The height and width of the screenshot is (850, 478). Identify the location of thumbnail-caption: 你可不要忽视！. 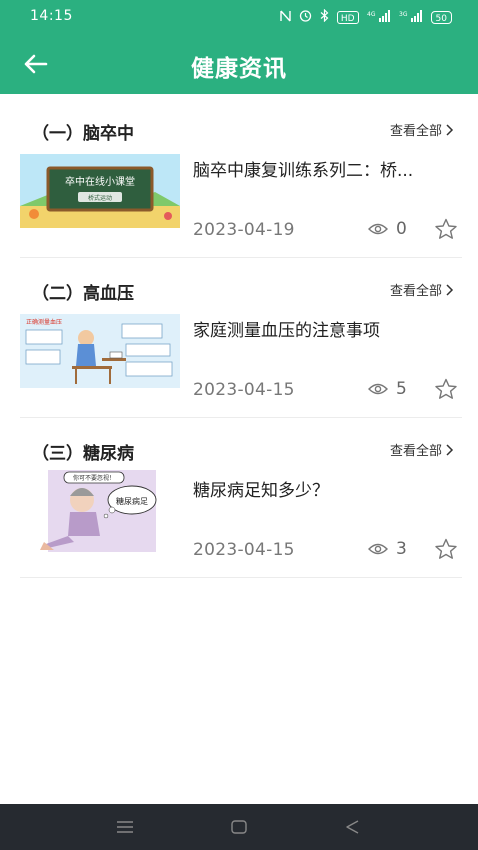
(94, 478).